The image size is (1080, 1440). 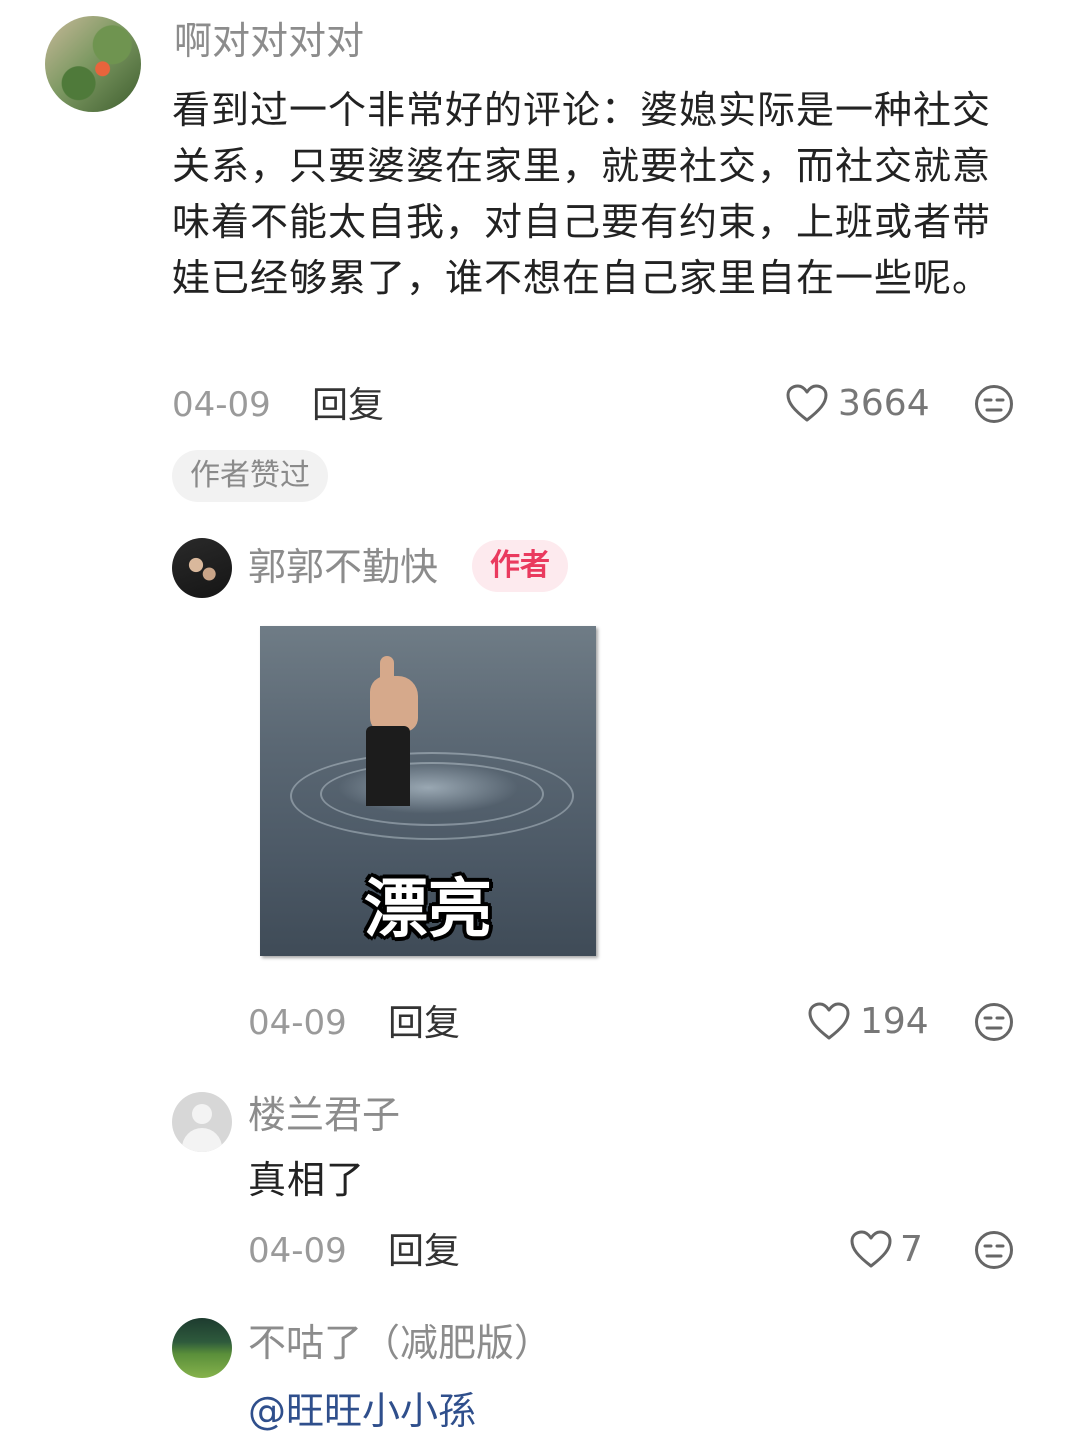 What do you see at coordinates (362, 1411) in the screenshot?
I see `mention-link: @旺旺小小孫` at bounding box center [362, 1411].